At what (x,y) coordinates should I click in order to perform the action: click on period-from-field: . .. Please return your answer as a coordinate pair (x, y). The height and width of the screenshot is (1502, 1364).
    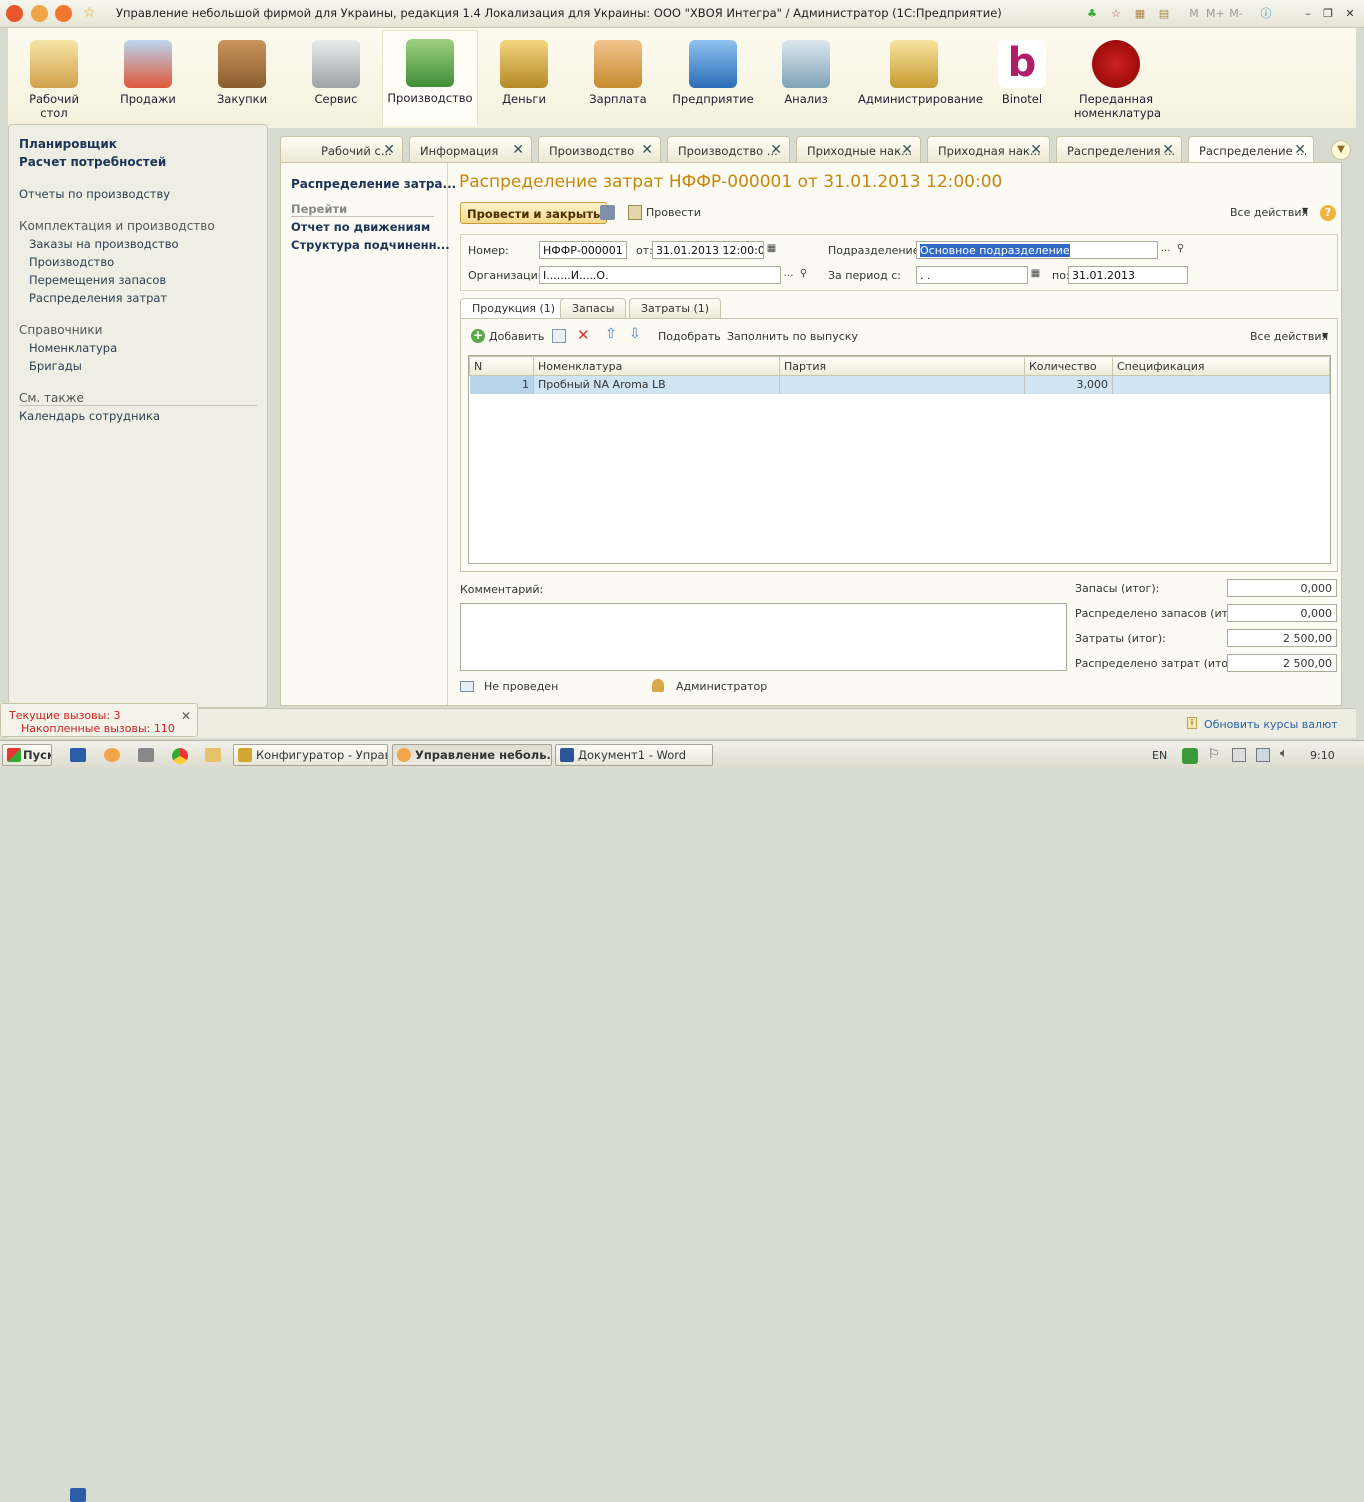
    Looking at the image, I should click on (972, 275).